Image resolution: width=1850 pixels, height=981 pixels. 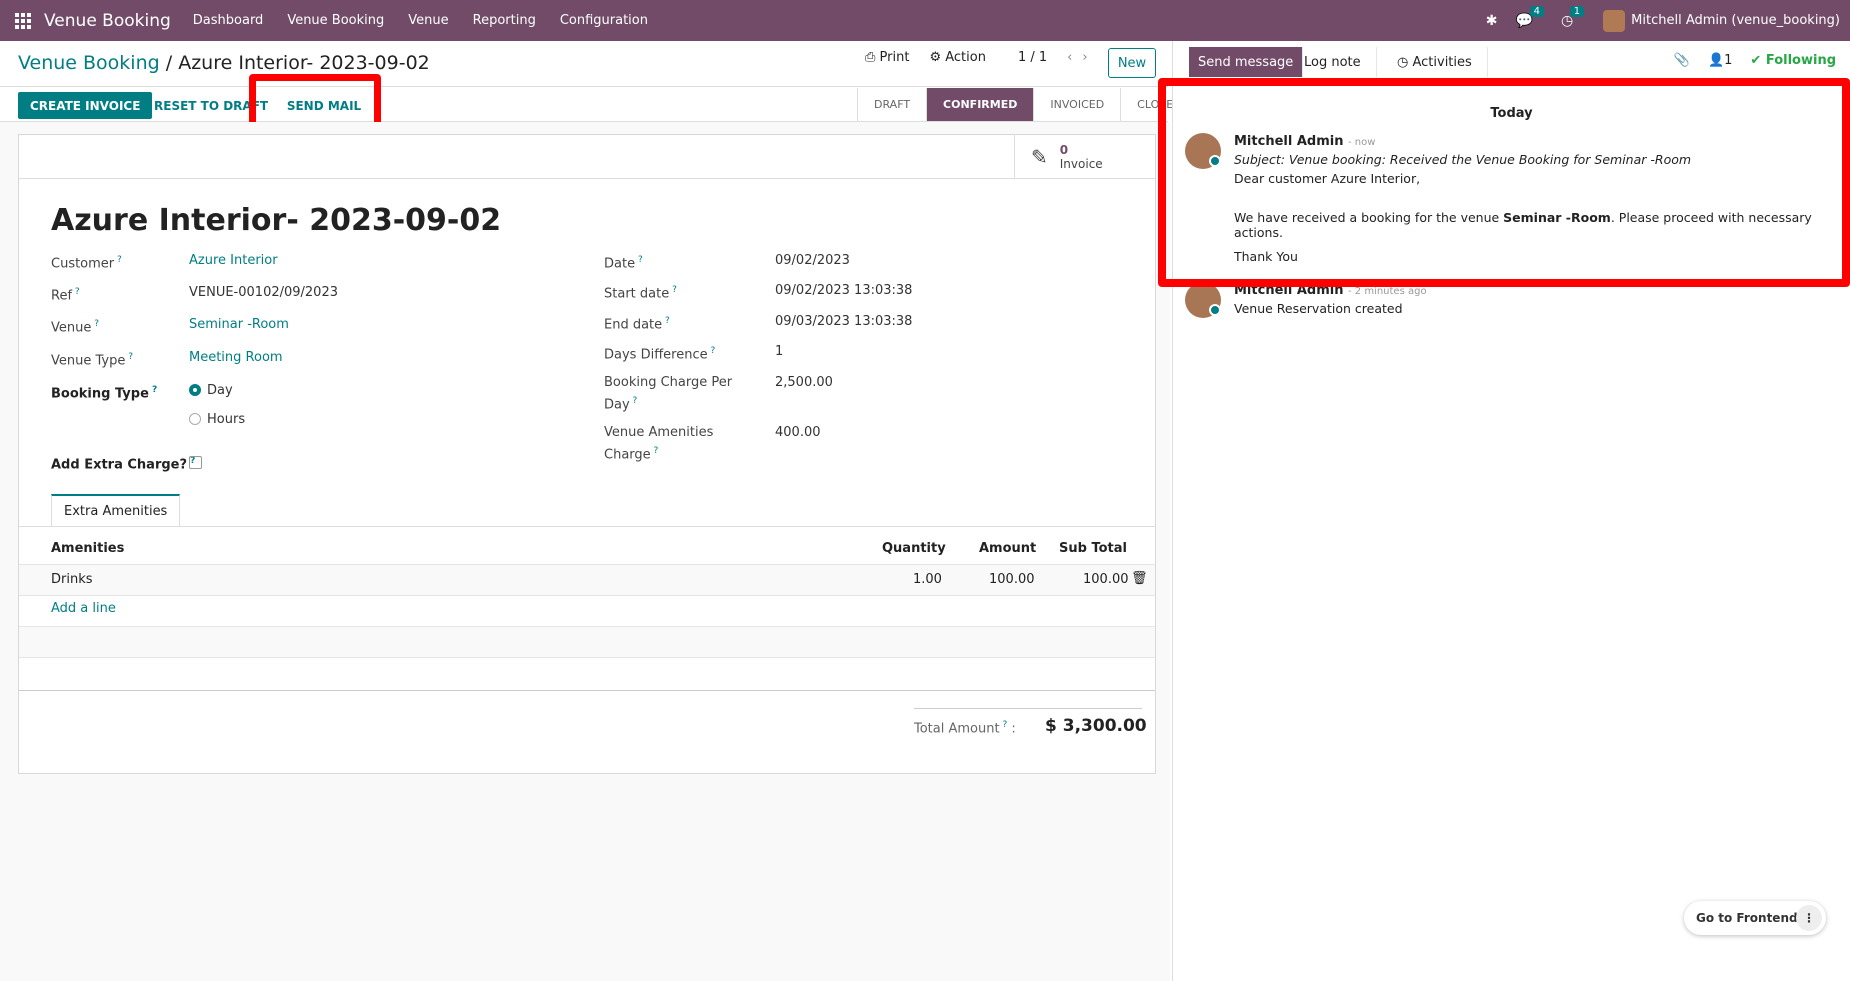 I want to click on tab-divider, so click(x=587, y=526).